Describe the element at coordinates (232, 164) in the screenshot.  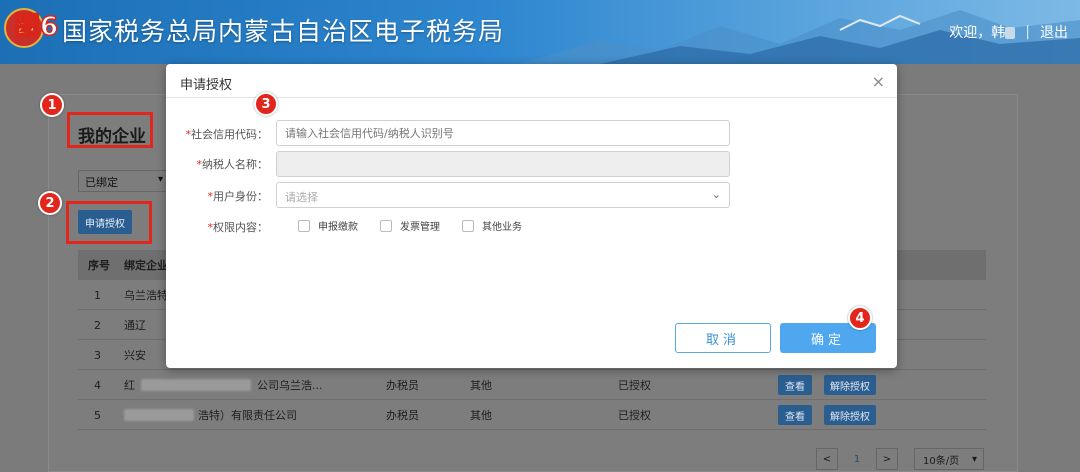
I see `taxpayer-name-label: *纳税人名称：` at that location.